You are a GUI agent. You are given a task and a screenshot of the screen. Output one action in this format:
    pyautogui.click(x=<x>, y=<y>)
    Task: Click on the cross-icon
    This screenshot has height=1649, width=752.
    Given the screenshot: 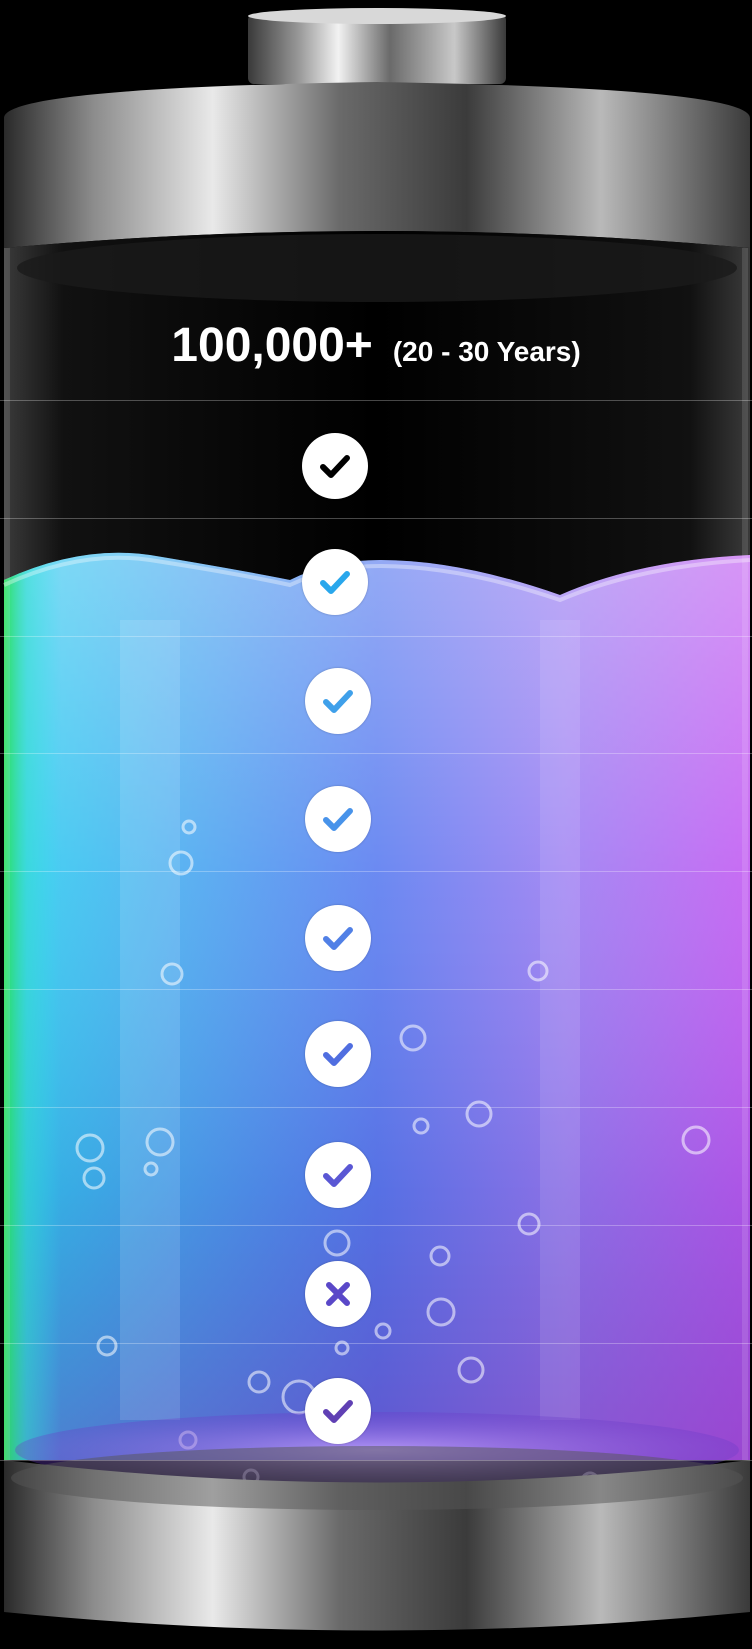 What is the action you would take?
    pyautogui.click(x=338, y=1294)
    